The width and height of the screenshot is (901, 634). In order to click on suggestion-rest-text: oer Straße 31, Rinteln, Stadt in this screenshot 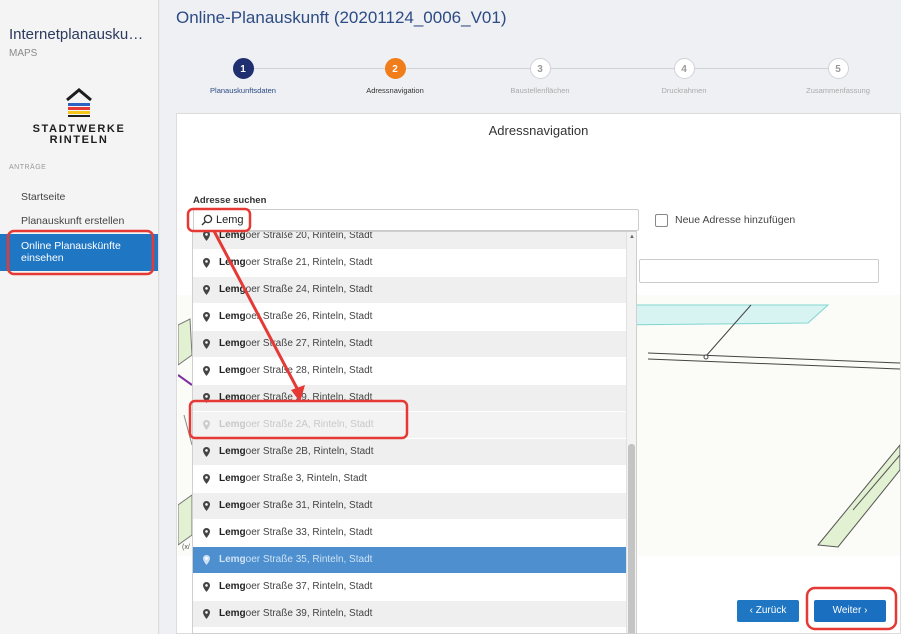, I will do `click(309, 505)`.